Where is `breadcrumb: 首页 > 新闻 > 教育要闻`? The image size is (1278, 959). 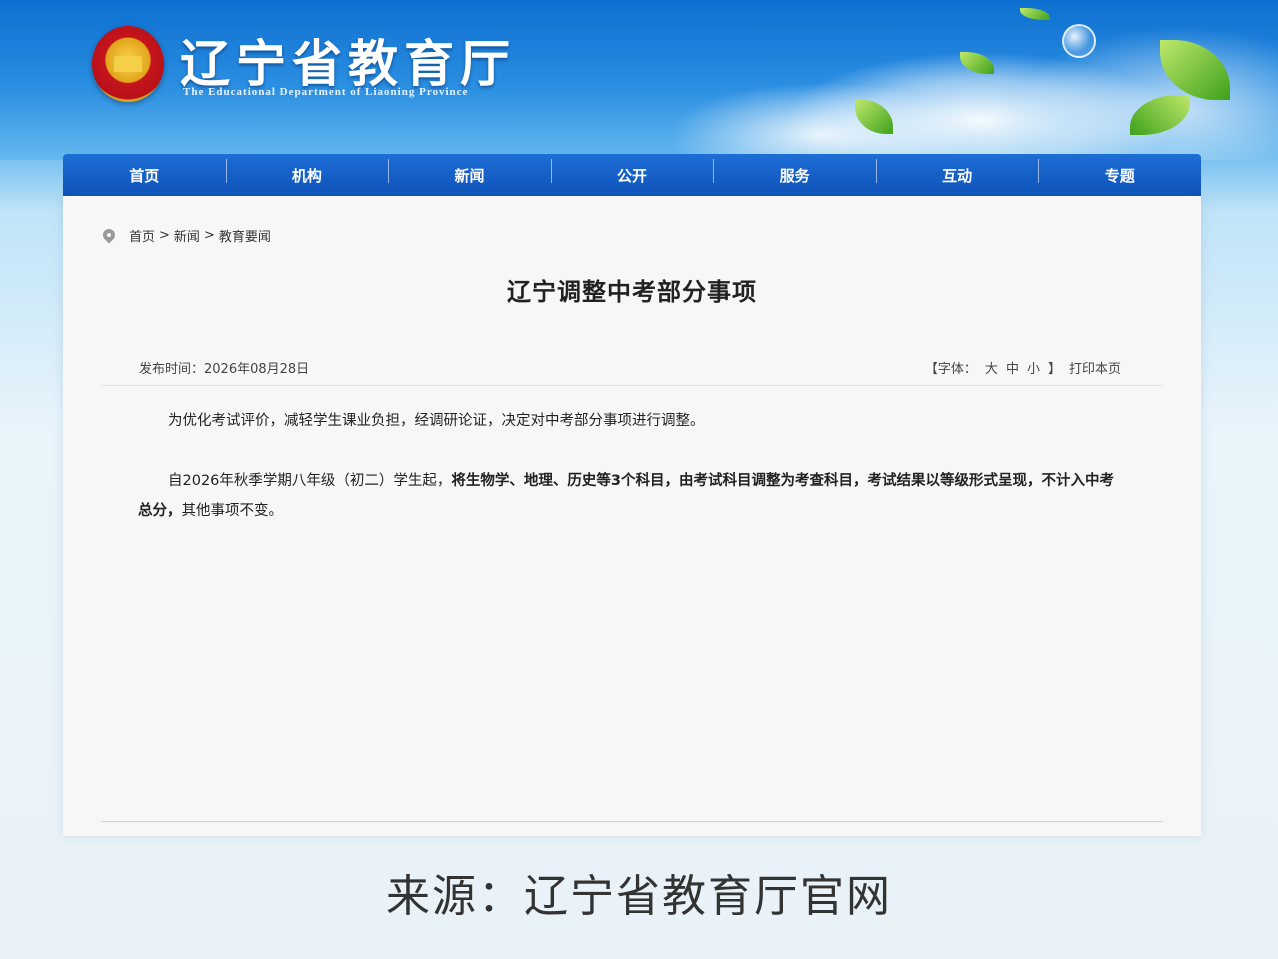 breadcrumb: 首页 > 新闻 > 教育要闻 is located at coordinates (187, 235).